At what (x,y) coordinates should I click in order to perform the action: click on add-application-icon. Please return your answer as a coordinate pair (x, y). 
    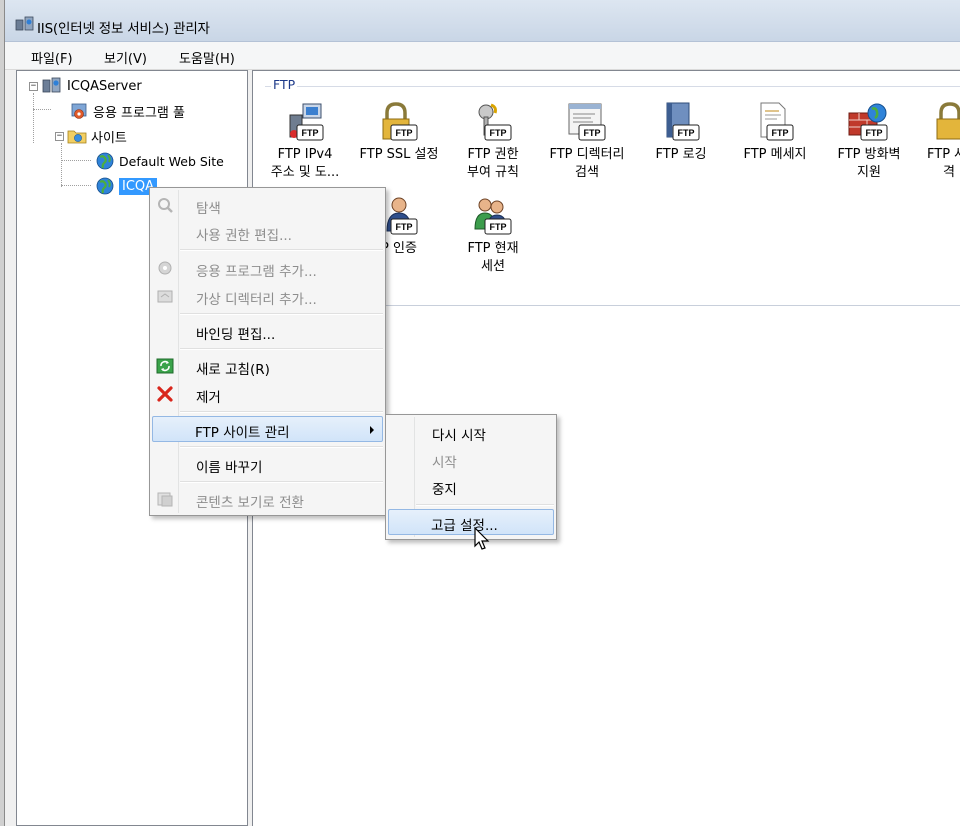
    Looking at the image, I should click on (165, 268).